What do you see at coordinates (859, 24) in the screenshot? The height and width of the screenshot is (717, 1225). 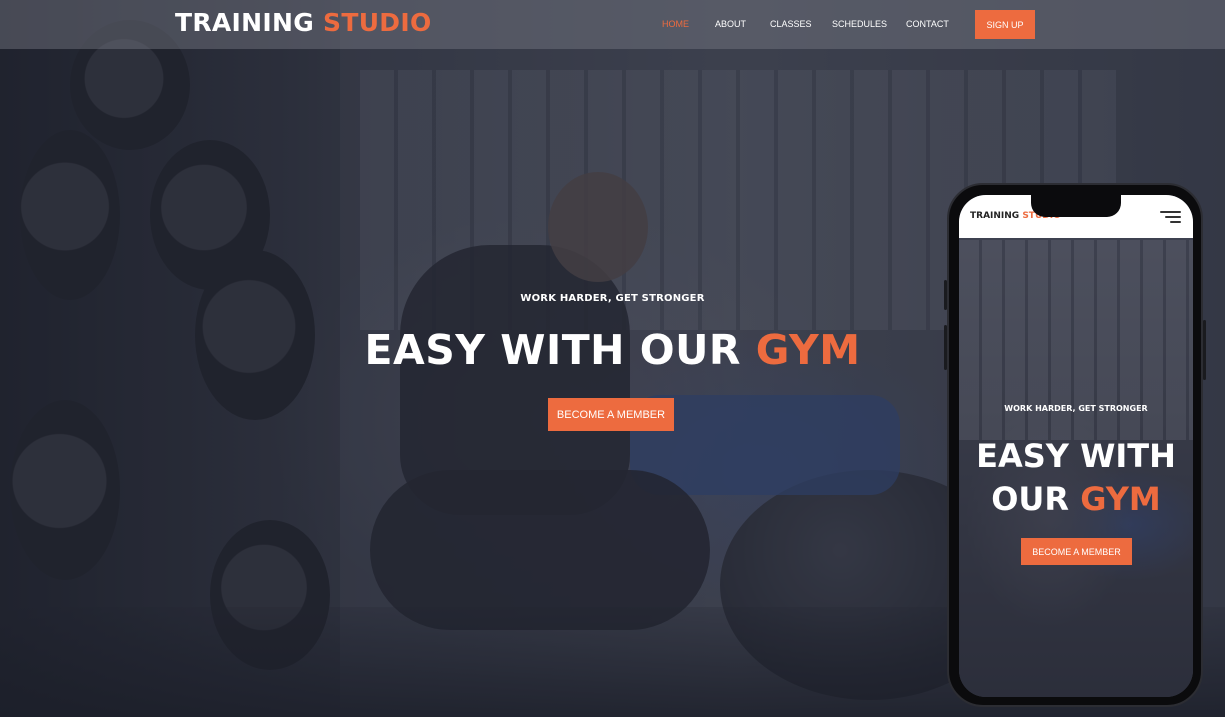 I see `nav-item-schedules: SCHEDULES` at bounding box center [859, 24].